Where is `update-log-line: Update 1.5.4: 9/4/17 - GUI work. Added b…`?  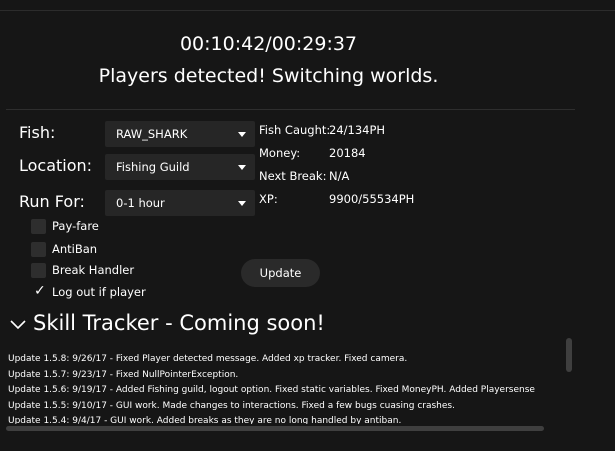 update-log-line: Update 1.5.4: 9/4/17 - GUI work. Added b… is located at coordinates (205, 420).